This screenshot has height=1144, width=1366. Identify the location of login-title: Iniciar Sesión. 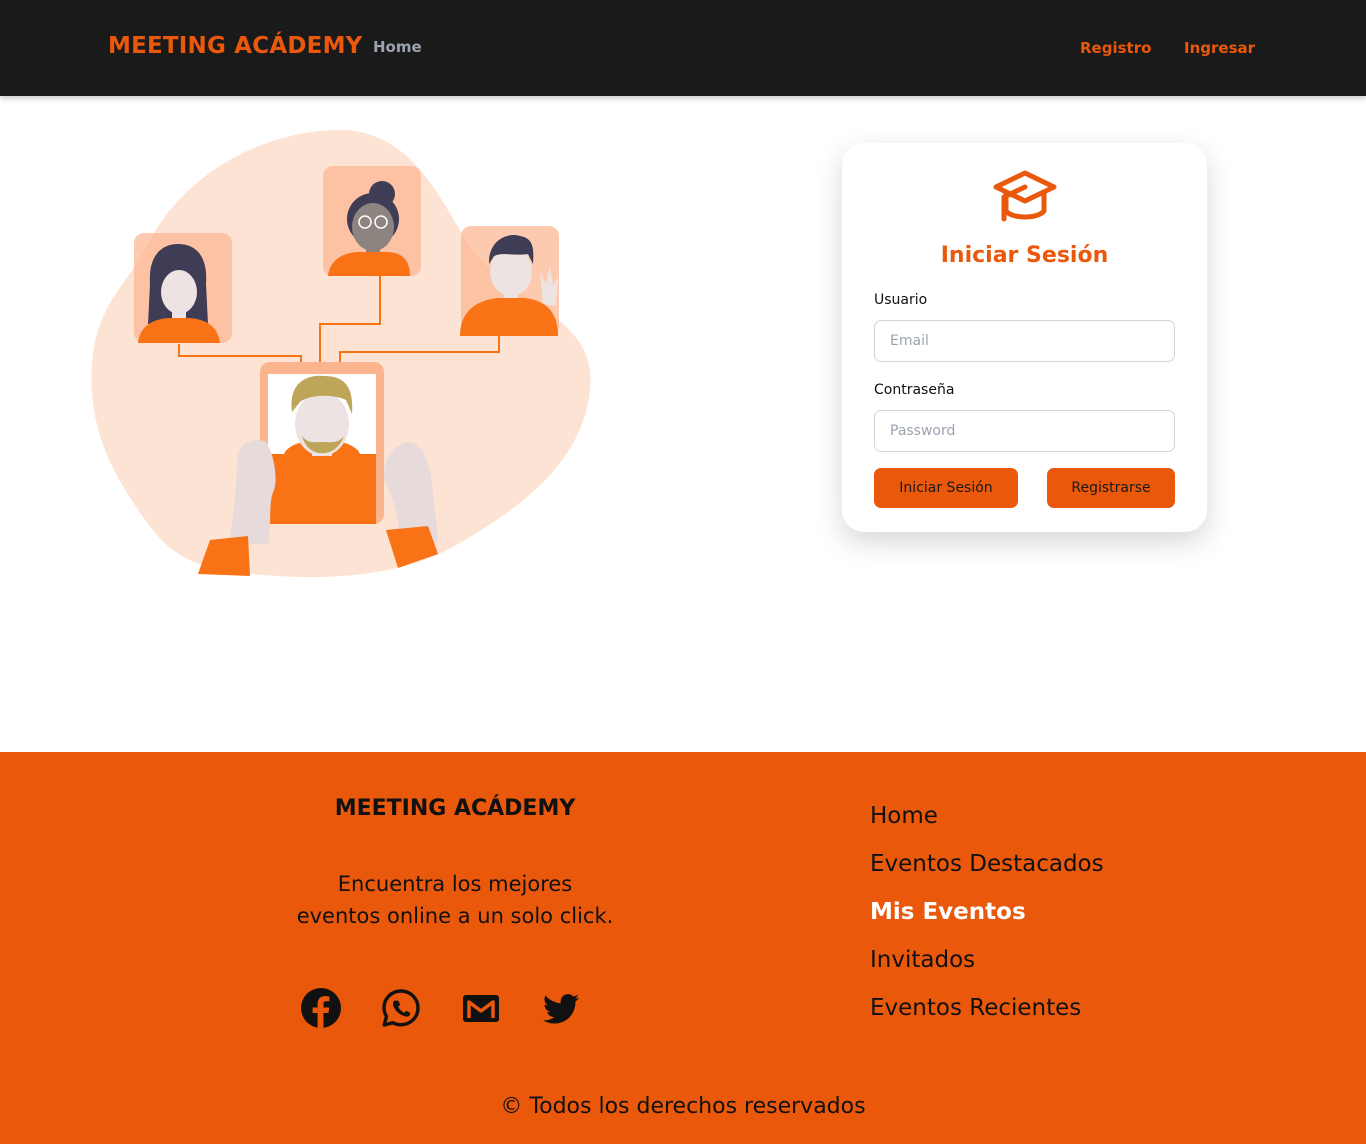
(1024, 255).